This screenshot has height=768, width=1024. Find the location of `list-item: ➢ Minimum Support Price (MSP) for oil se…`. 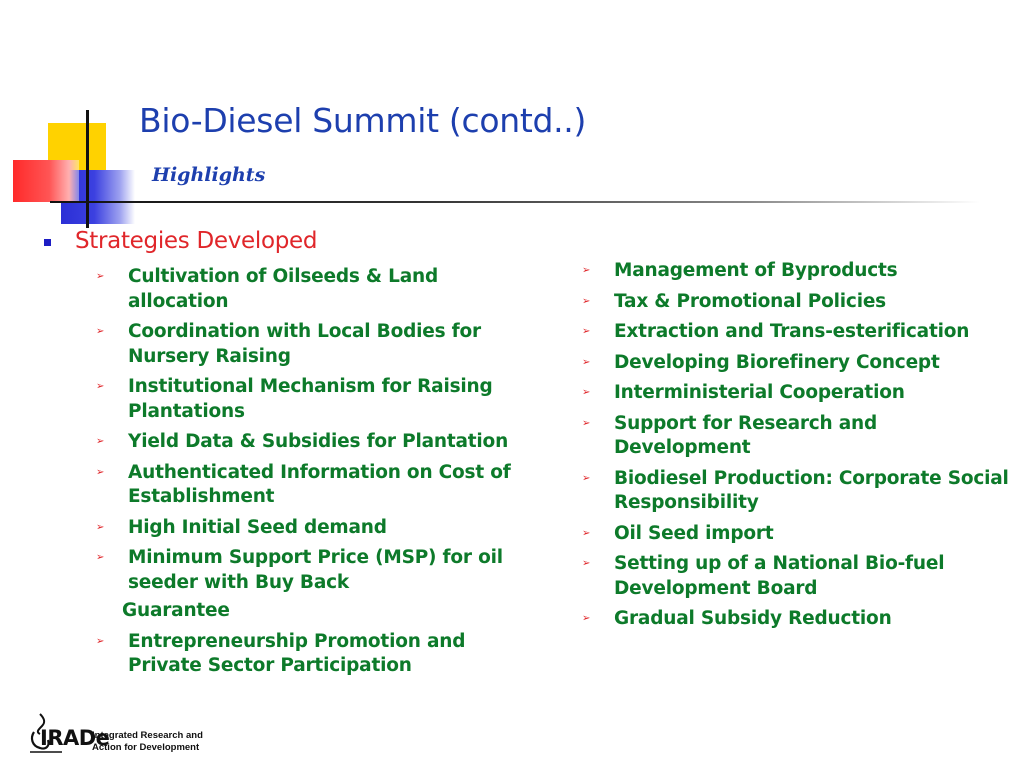

list-item: ➢ Minimum Support Price (MSP) for oil se… is located at coordinates (299, 570).